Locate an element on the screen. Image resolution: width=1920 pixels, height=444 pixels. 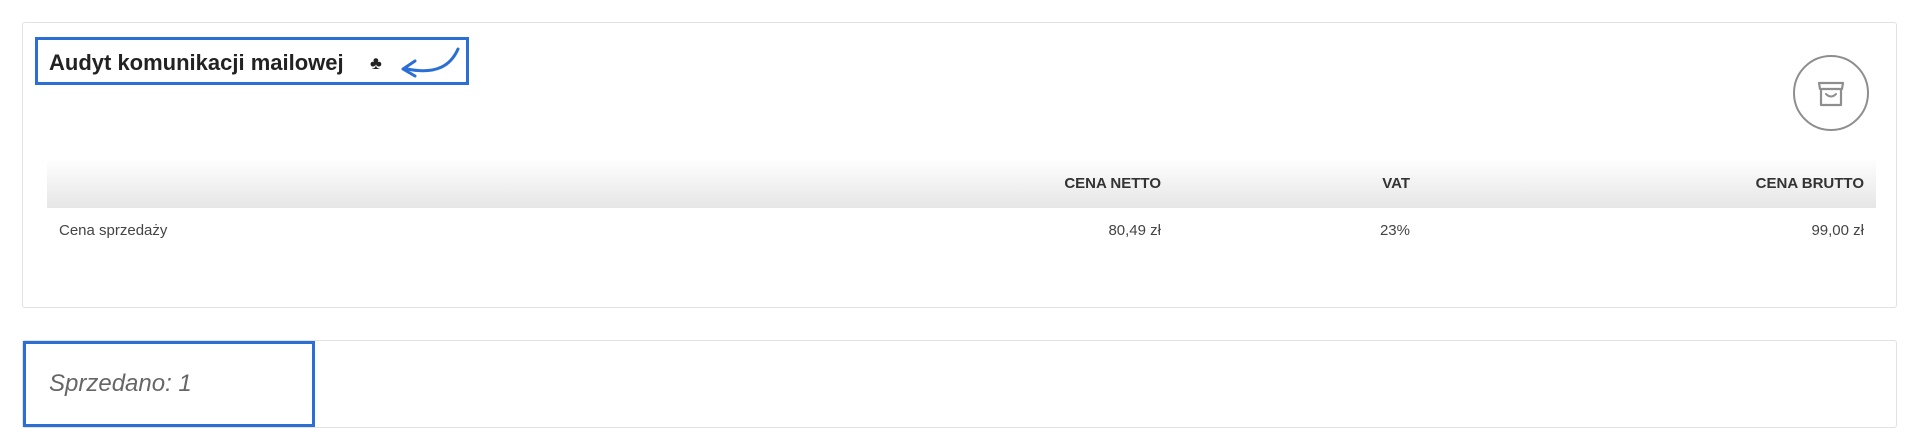
header-label is located at coordinates (509, 183).